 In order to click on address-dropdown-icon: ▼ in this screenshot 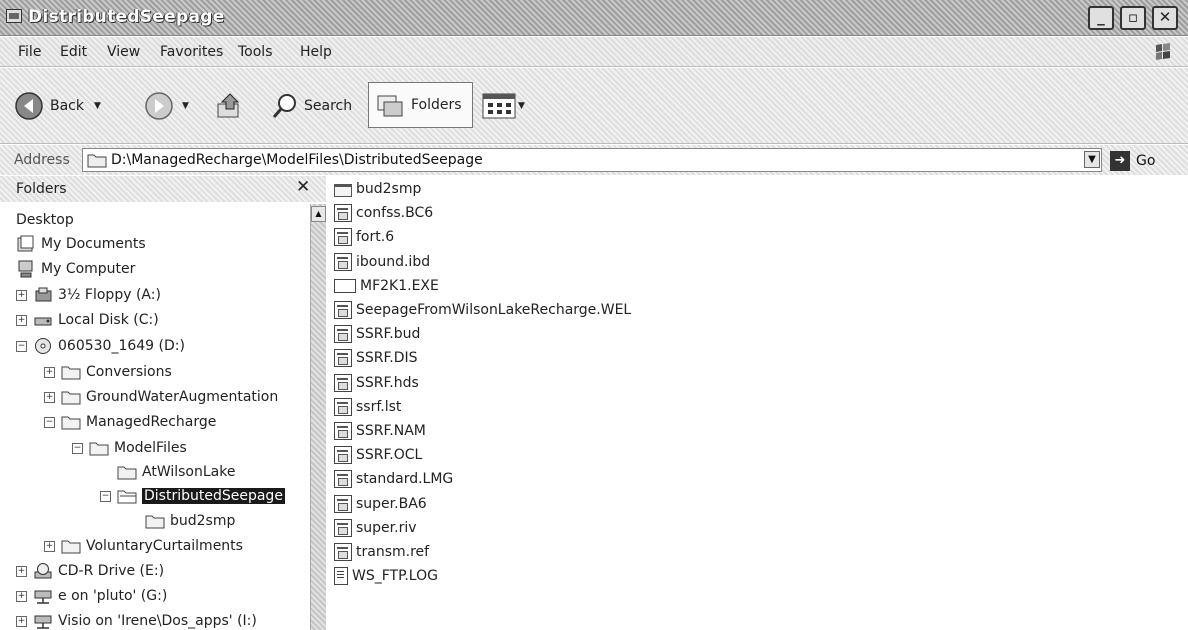, I will do `click(1092, 159)`.